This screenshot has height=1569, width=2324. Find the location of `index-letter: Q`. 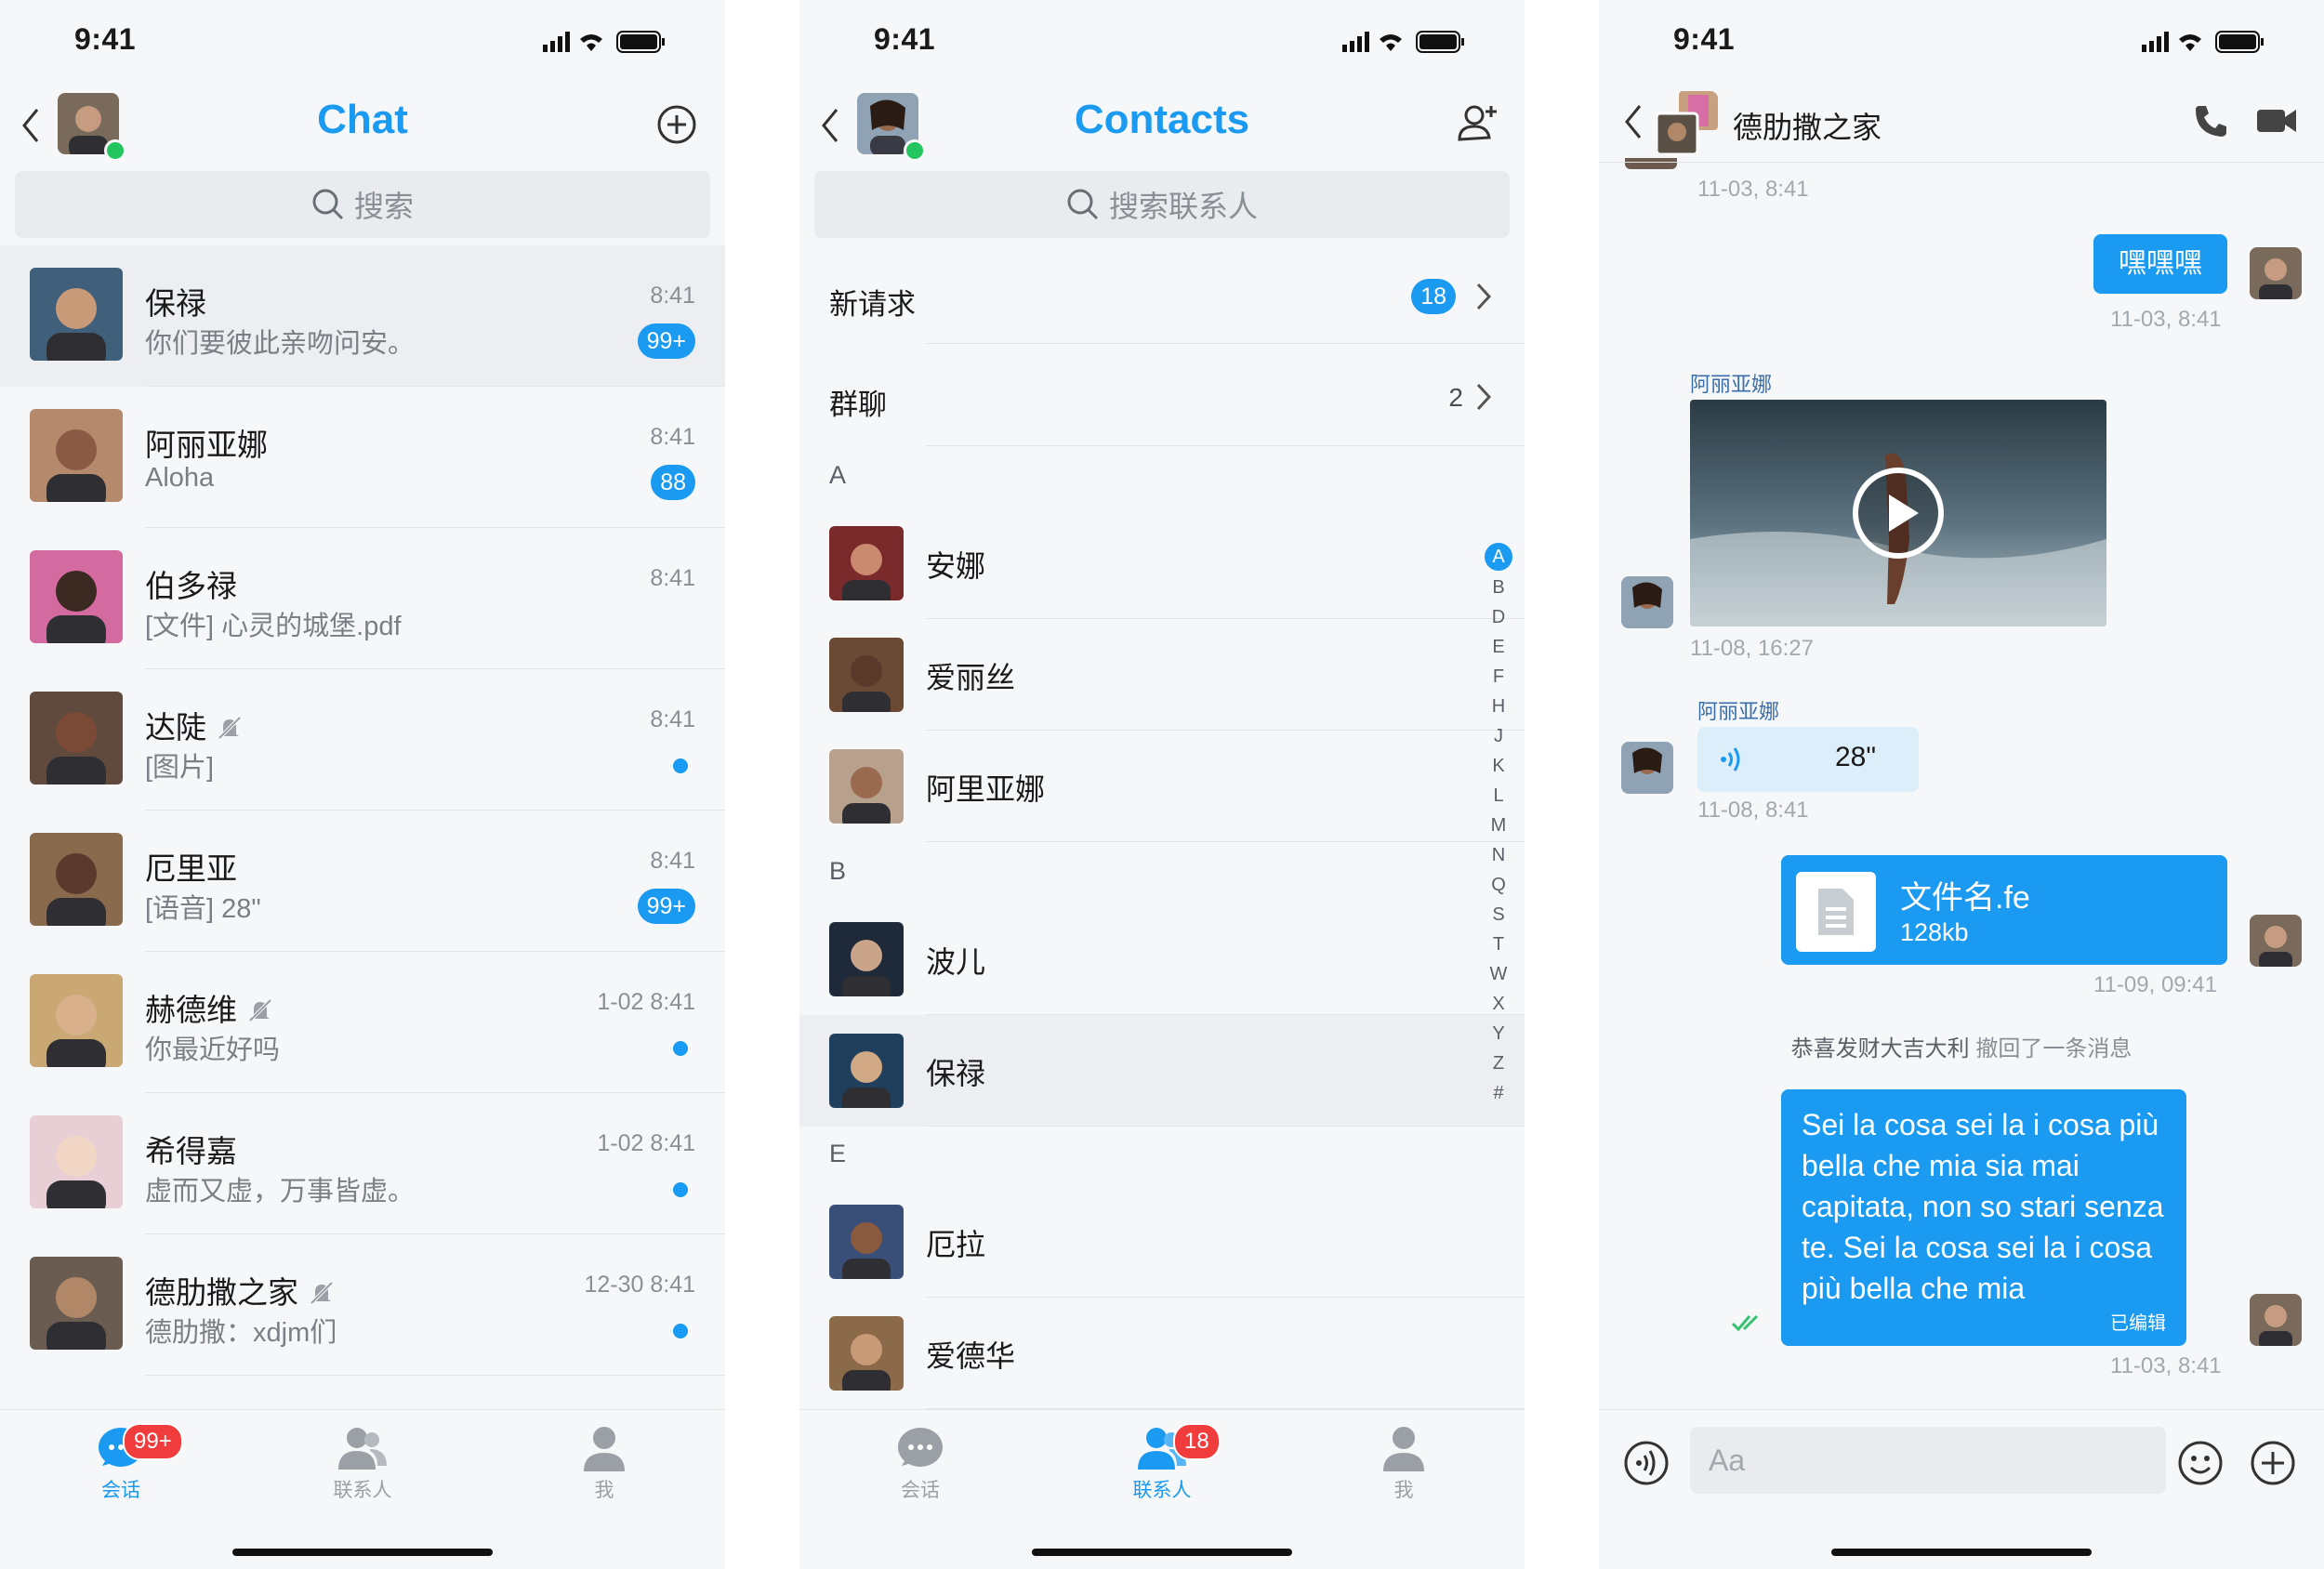

index-letter: Q is located at coordinates (1498, 885).